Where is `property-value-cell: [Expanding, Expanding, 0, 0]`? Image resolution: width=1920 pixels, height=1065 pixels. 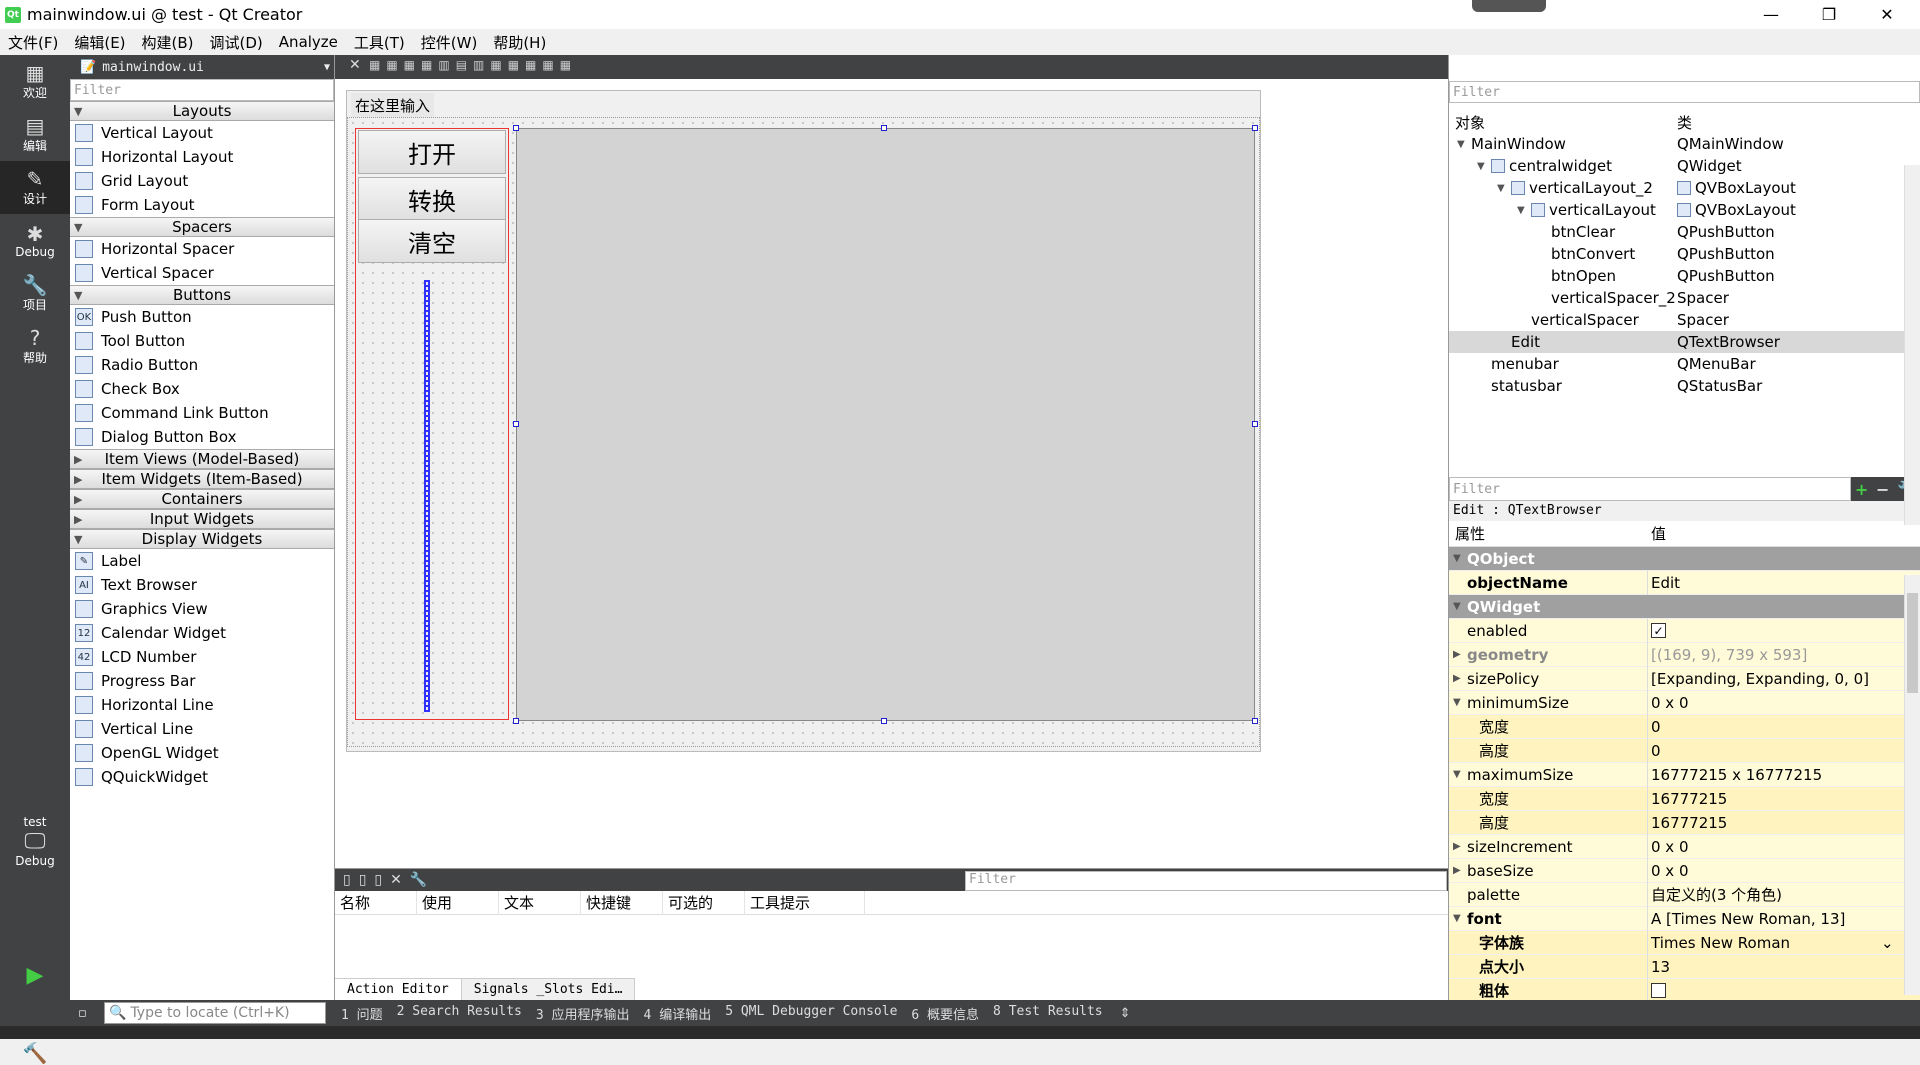 property-value-cell: [Expanding, Expanding, 0, 0] is located at coordinates (1760, 679).